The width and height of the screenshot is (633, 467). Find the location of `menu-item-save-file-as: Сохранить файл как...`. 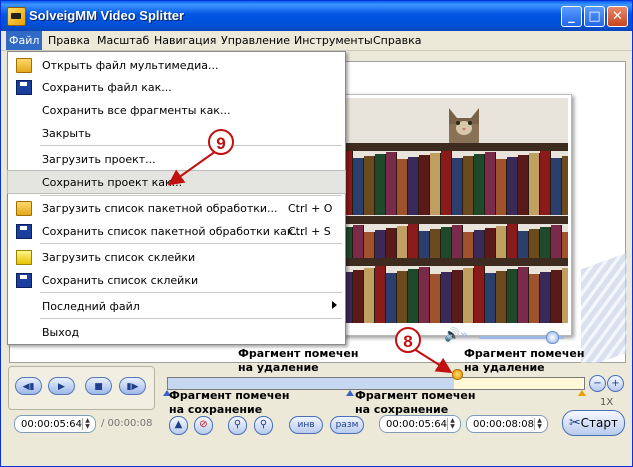

menu-item-save-file-as: Сохранить файл как... is located at coordinates (176, 87).